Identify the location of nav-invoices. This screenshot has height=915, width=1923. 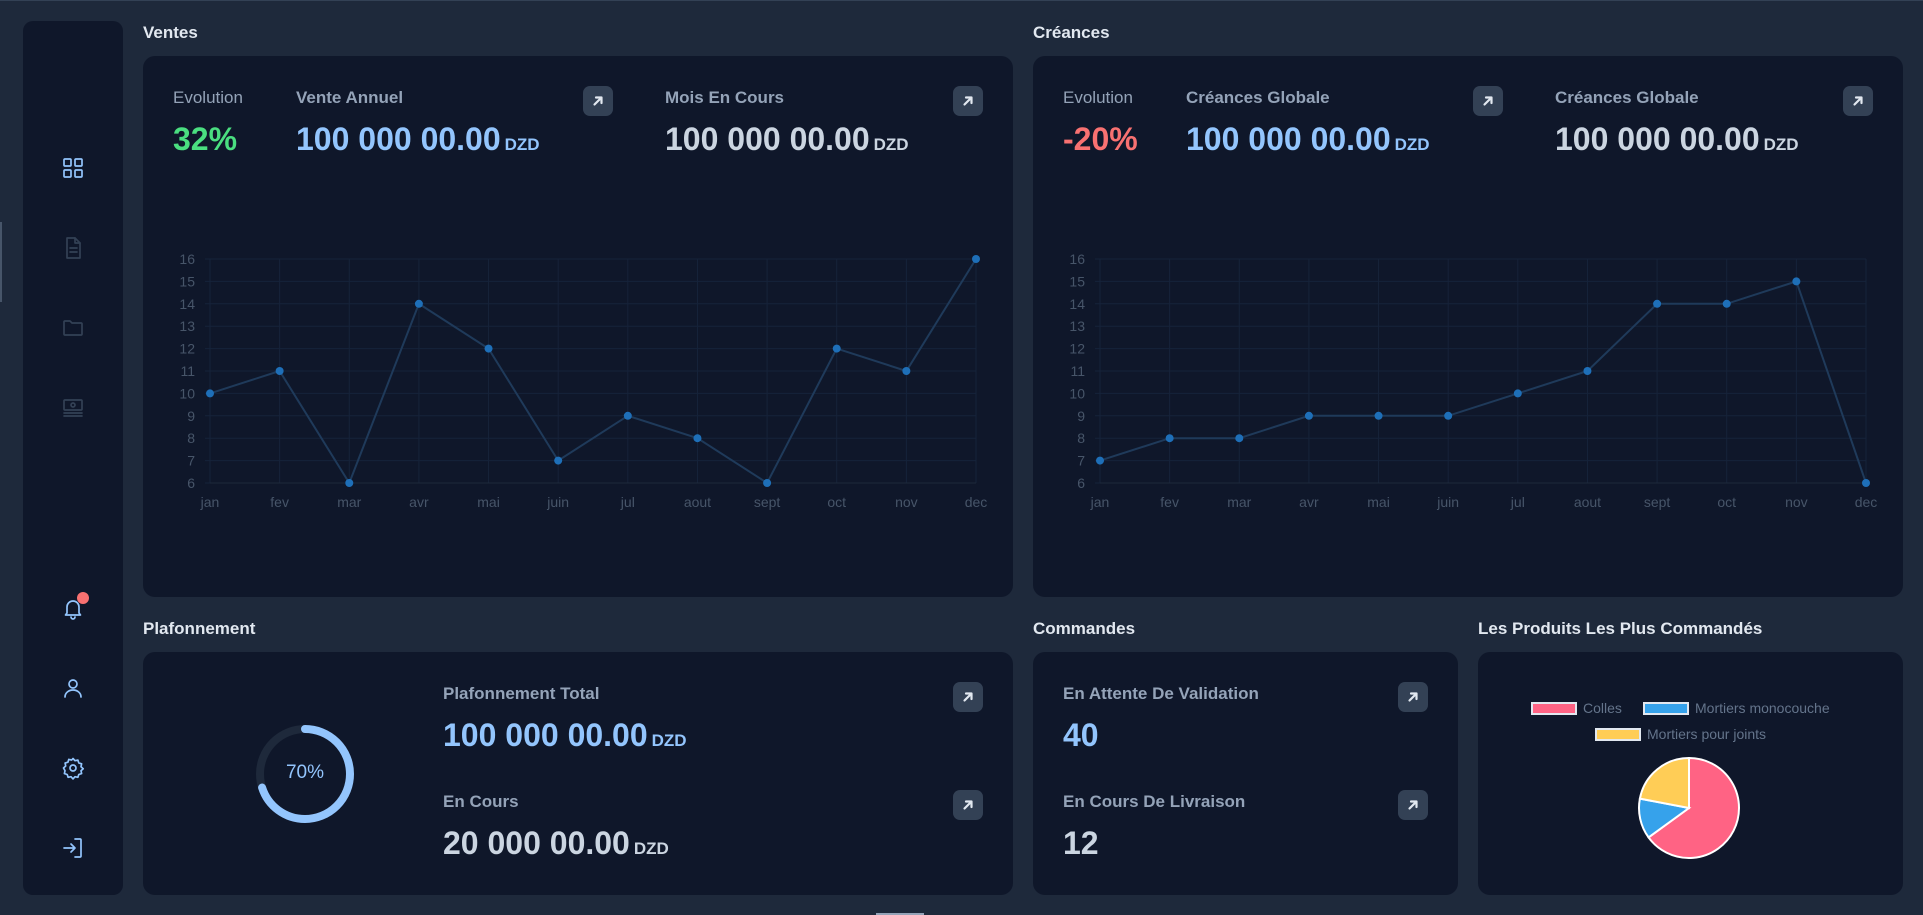
(73, 408).